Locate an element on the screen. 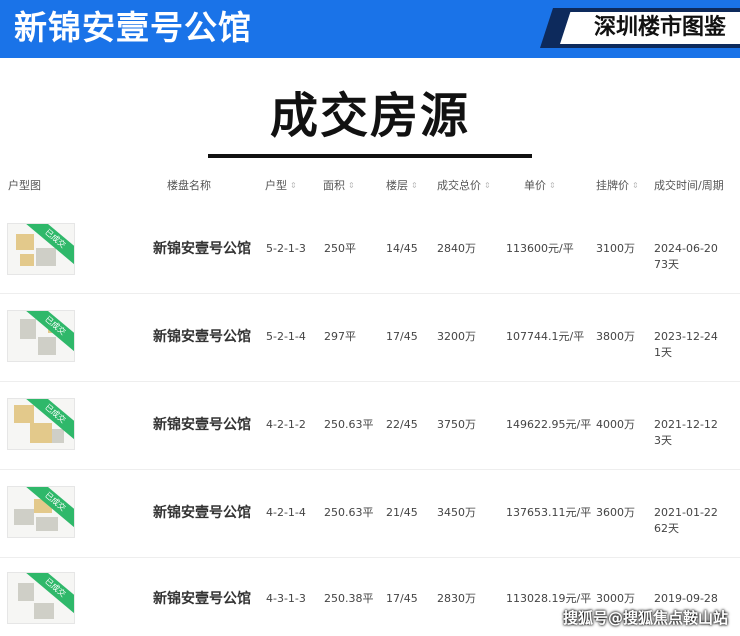 This screenshot has width=740, height=636. deal-cycle: 3天 is located at coordinates (663, 440).